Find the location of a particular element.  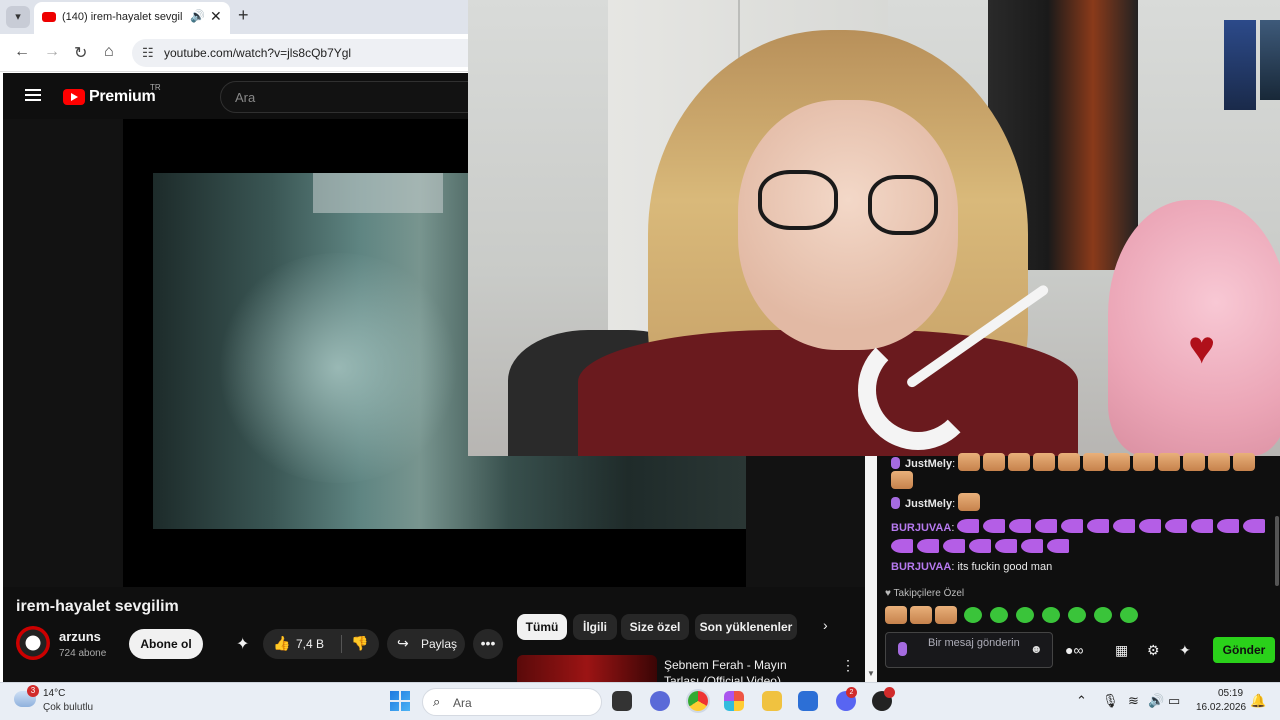

chat-text: its fuckin good man is located at coordinates (1005, 567).